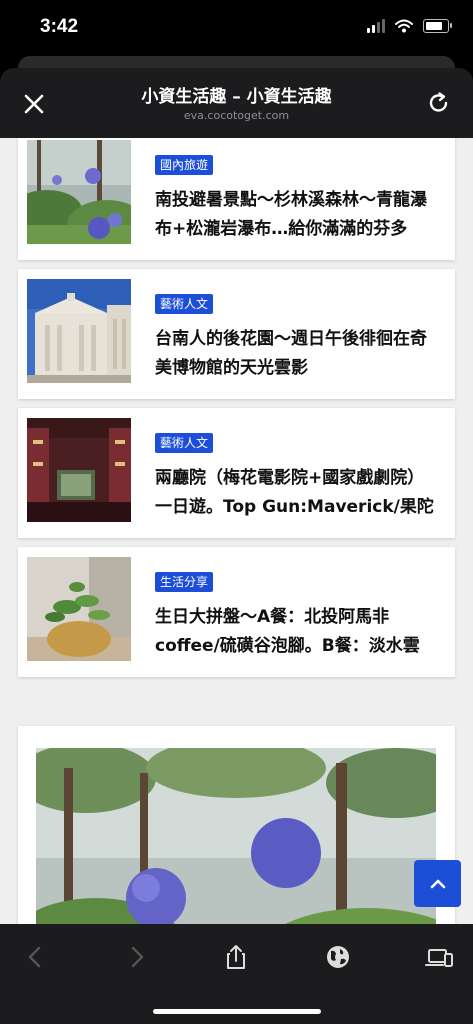  I want to click on back-to-top-button, so click(437, 883).